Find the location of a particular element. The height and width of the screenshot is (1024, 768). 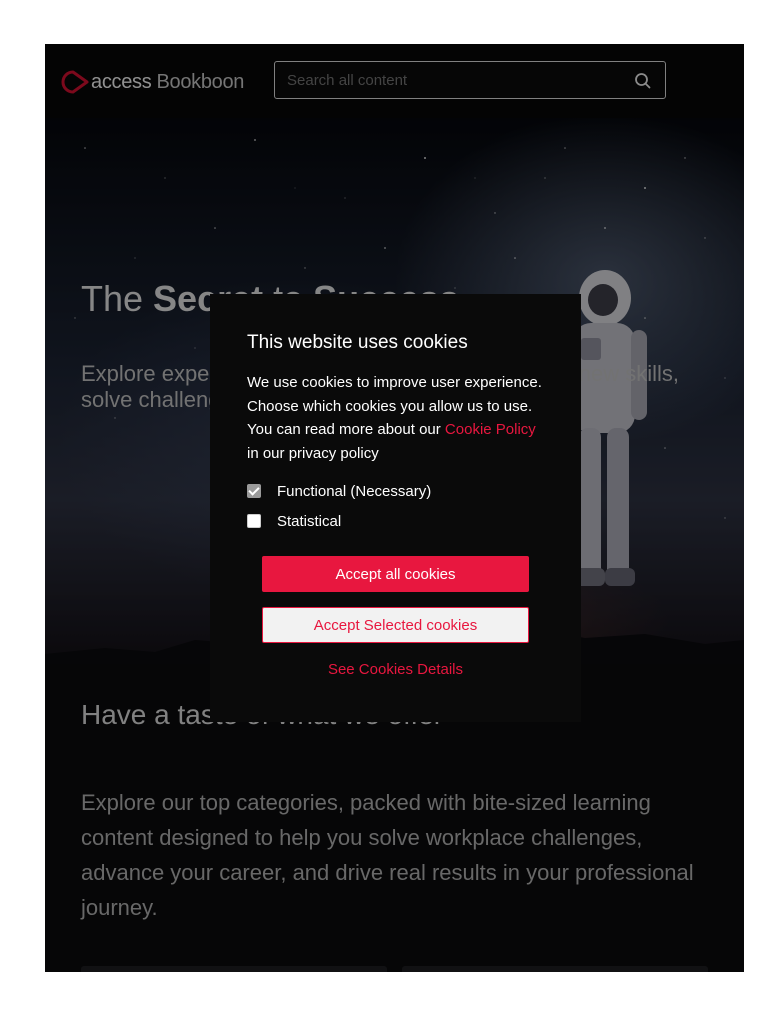

statistical-checkbox is located at coordinates (254, 521).